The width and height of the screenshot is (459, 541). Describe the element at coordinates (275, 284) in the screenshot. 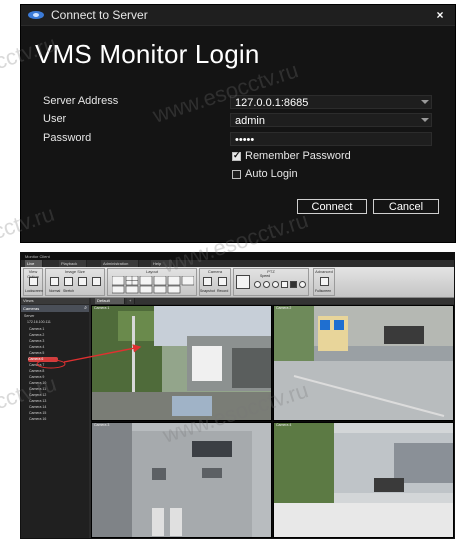

I see `focus-icon` at that location.